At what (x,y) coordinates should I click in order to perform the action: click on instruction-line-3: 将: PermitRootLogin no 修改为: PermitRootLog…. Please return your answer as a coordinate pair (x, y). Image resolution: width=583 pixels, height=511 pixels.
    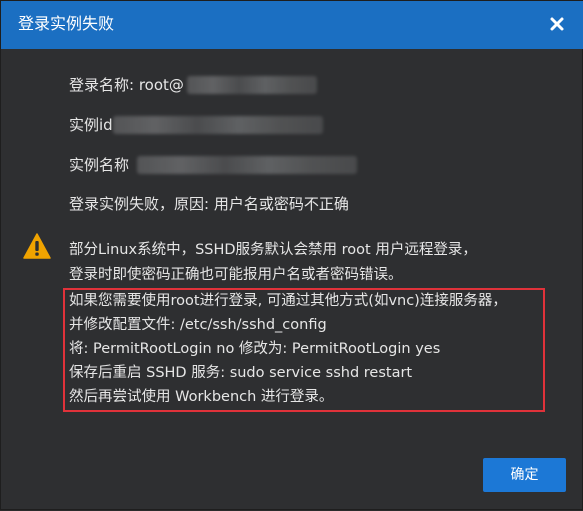
    Looking at the image, I should click on (255, 349).